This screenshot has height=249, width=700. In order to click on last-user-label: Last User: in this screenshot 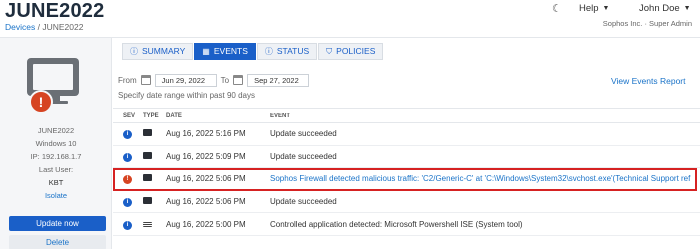, I will do `click(56, 169)`.